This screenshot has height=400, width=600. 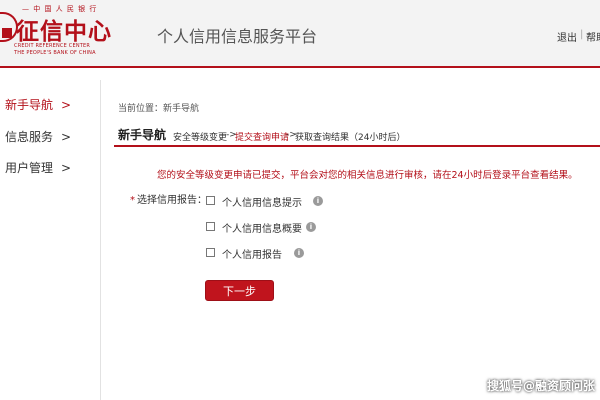 I want to click on step-submit-query: 提交查询申请, so click(x=262, y=138).